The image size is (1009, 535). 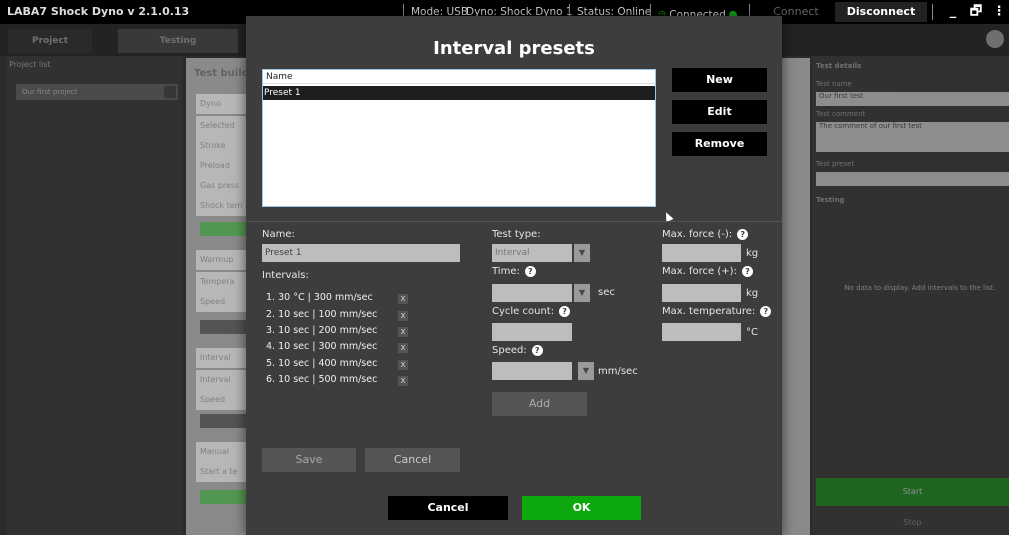 I want to click on speed-label: Speed:?, so click(x=517, y=350).